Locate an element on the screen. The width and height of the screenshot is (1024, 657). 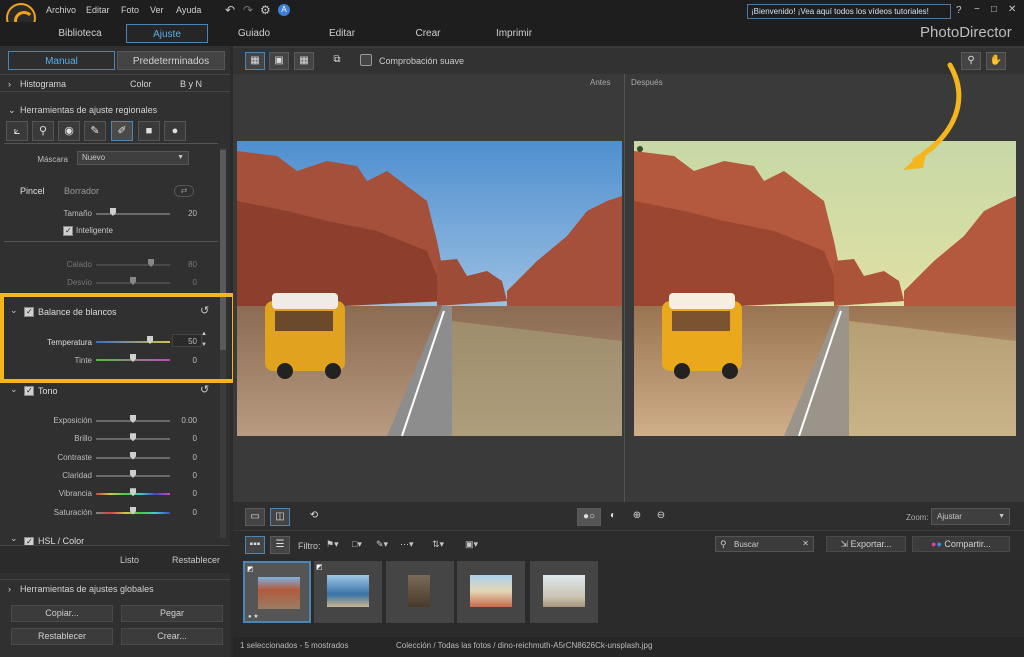
menu-ver: Ver is located at coordinates (157, 10).